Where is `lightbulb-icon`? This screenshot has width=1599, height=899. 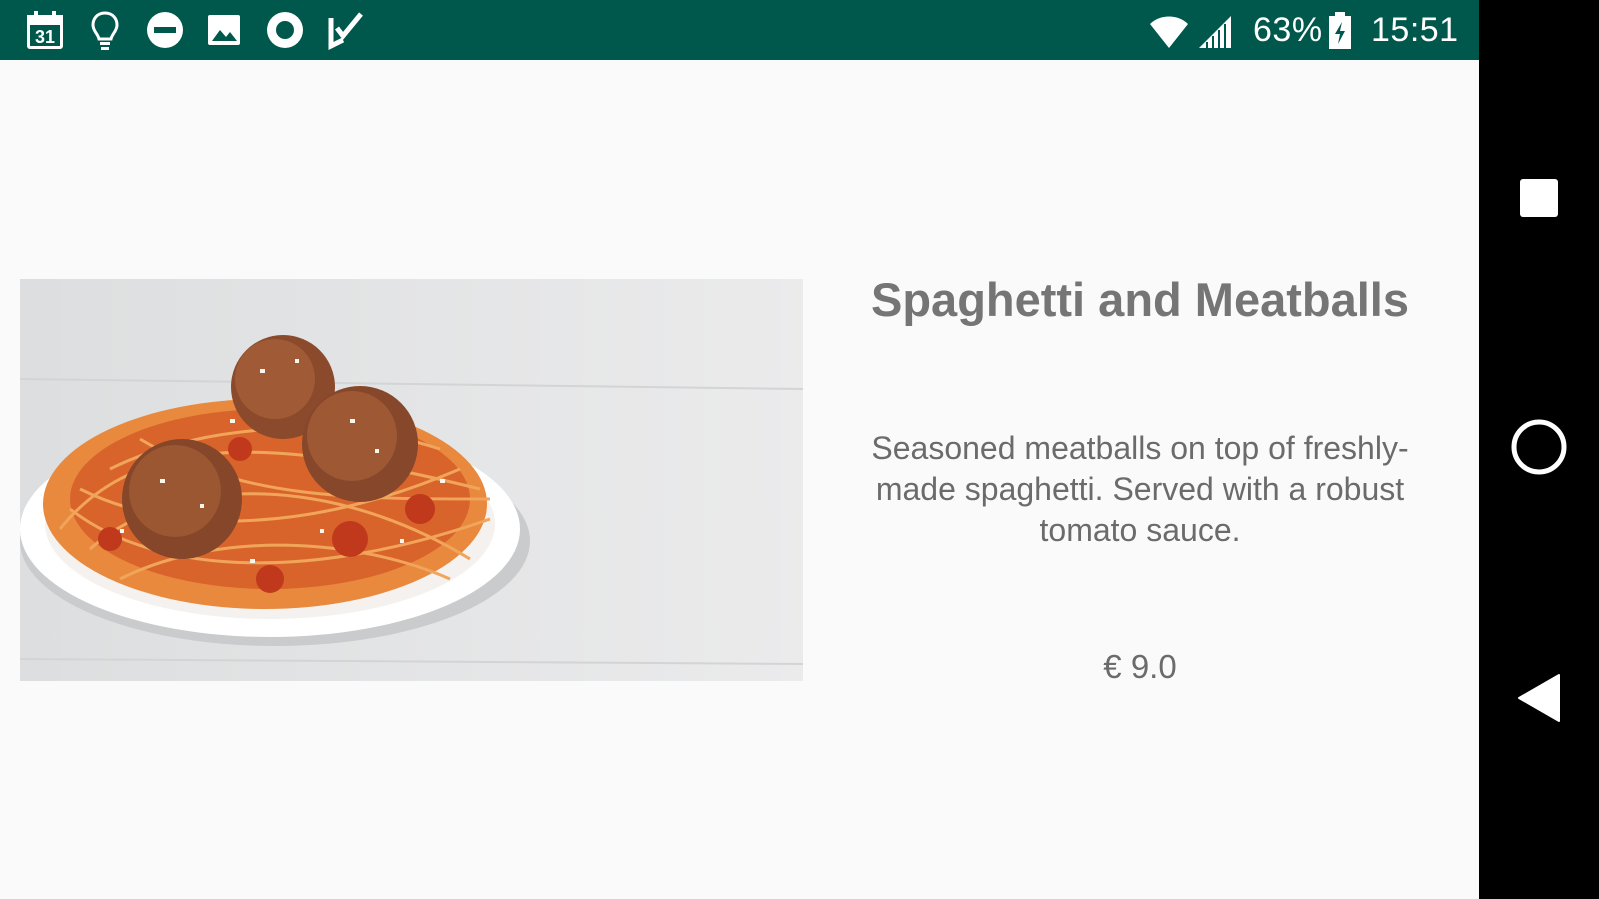 lightbulb-icon is located at coordinates (105, 30).